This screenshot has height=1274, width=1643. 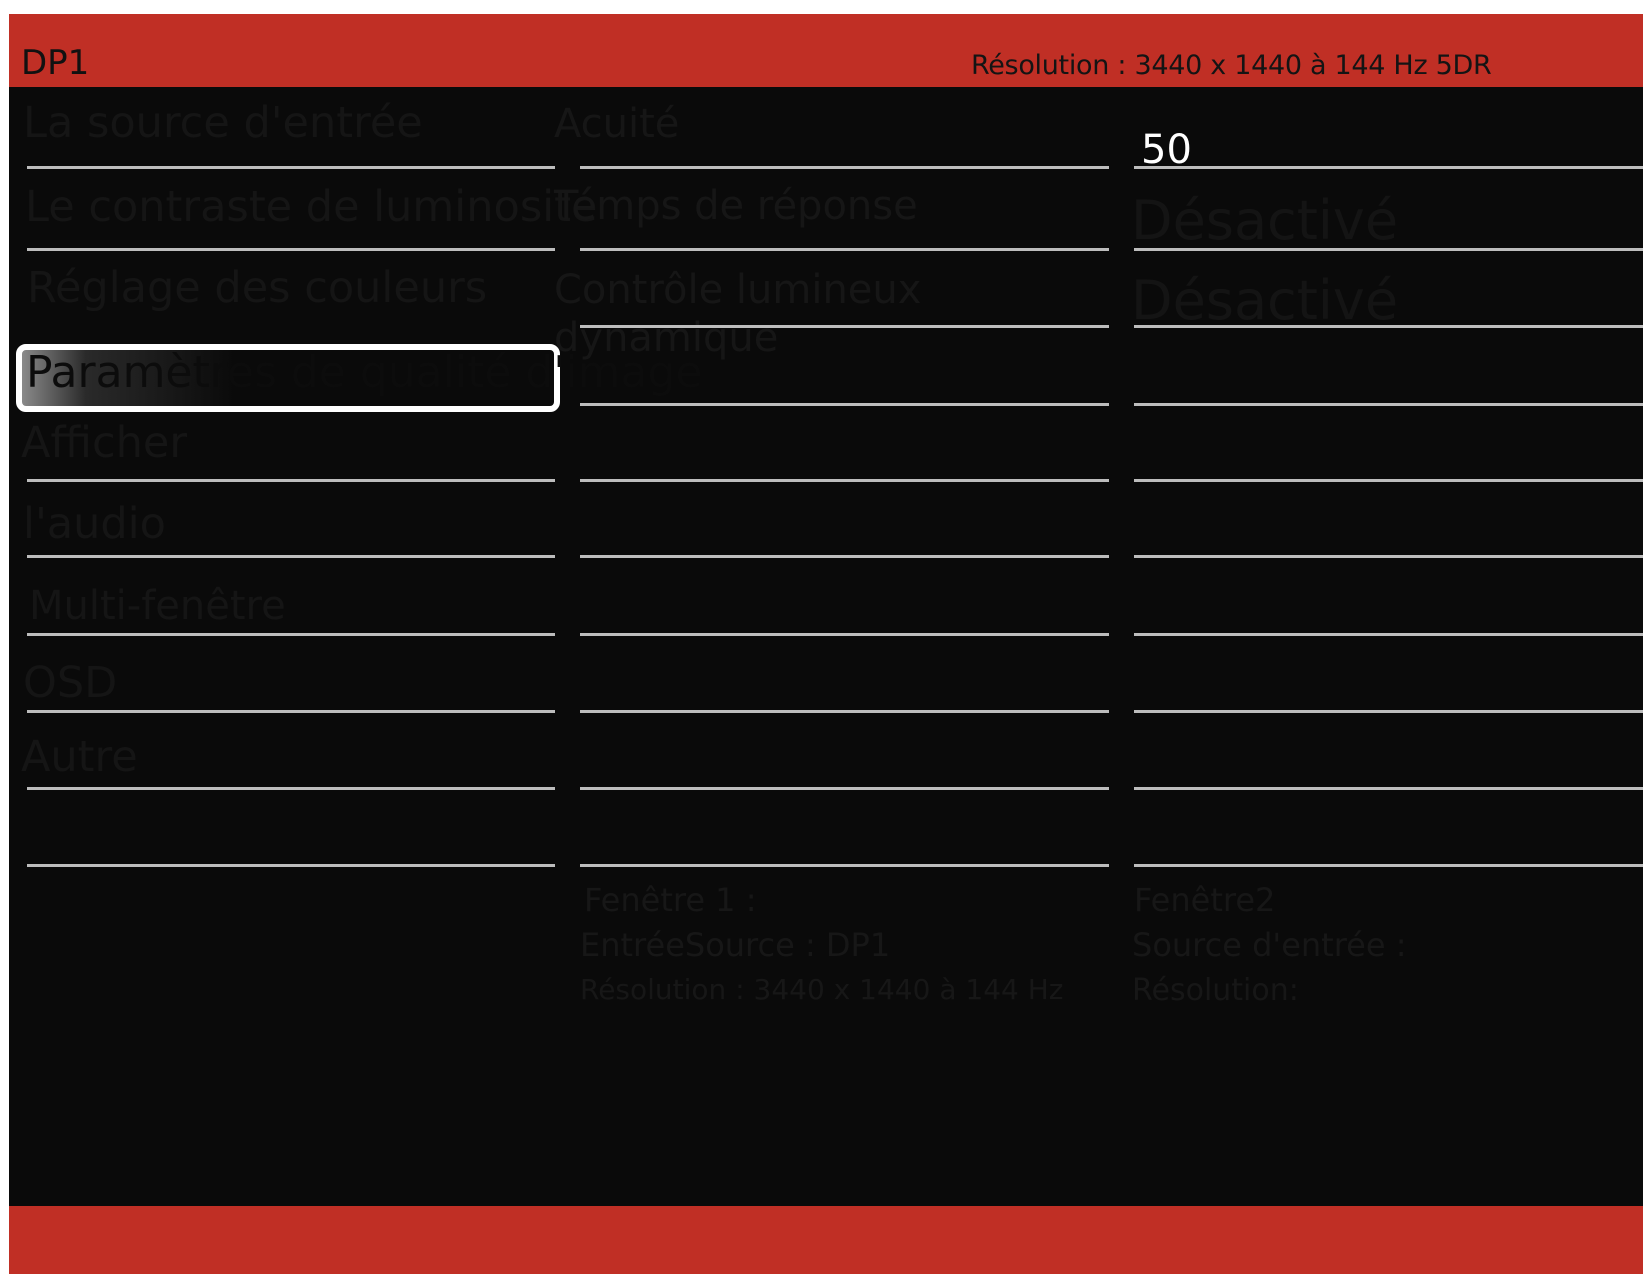 What do you see at coordinates (94, 524) in the screenshot?
I see `menu-item-audio: l'audio` at bounding box center [94, 524].